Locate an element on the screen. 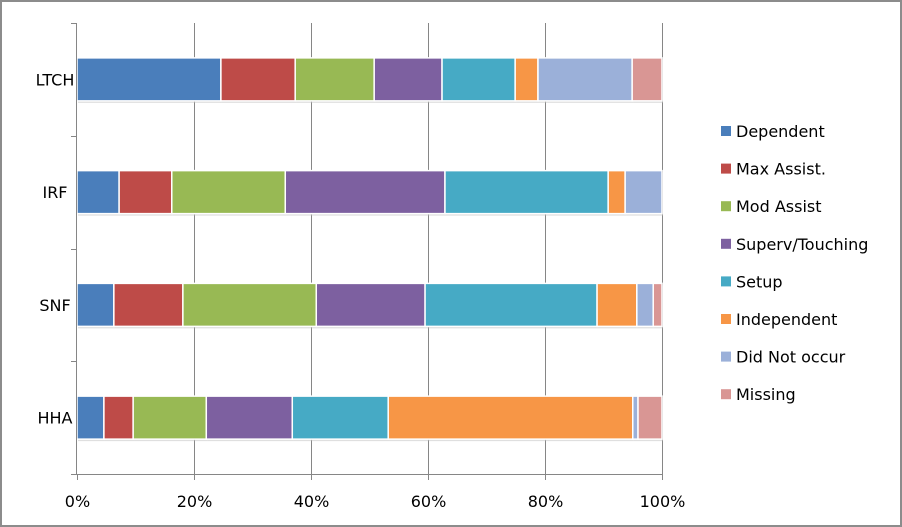 This screenshot has height=527, width=902. legend-item: Mod Assist is located at coordinates (771, 206).